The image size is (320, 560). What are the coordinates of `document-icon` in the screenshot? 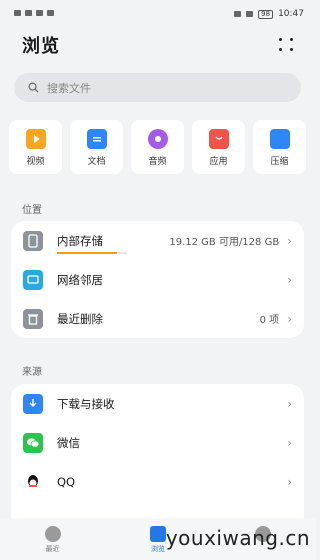 It's located at (96, 139).